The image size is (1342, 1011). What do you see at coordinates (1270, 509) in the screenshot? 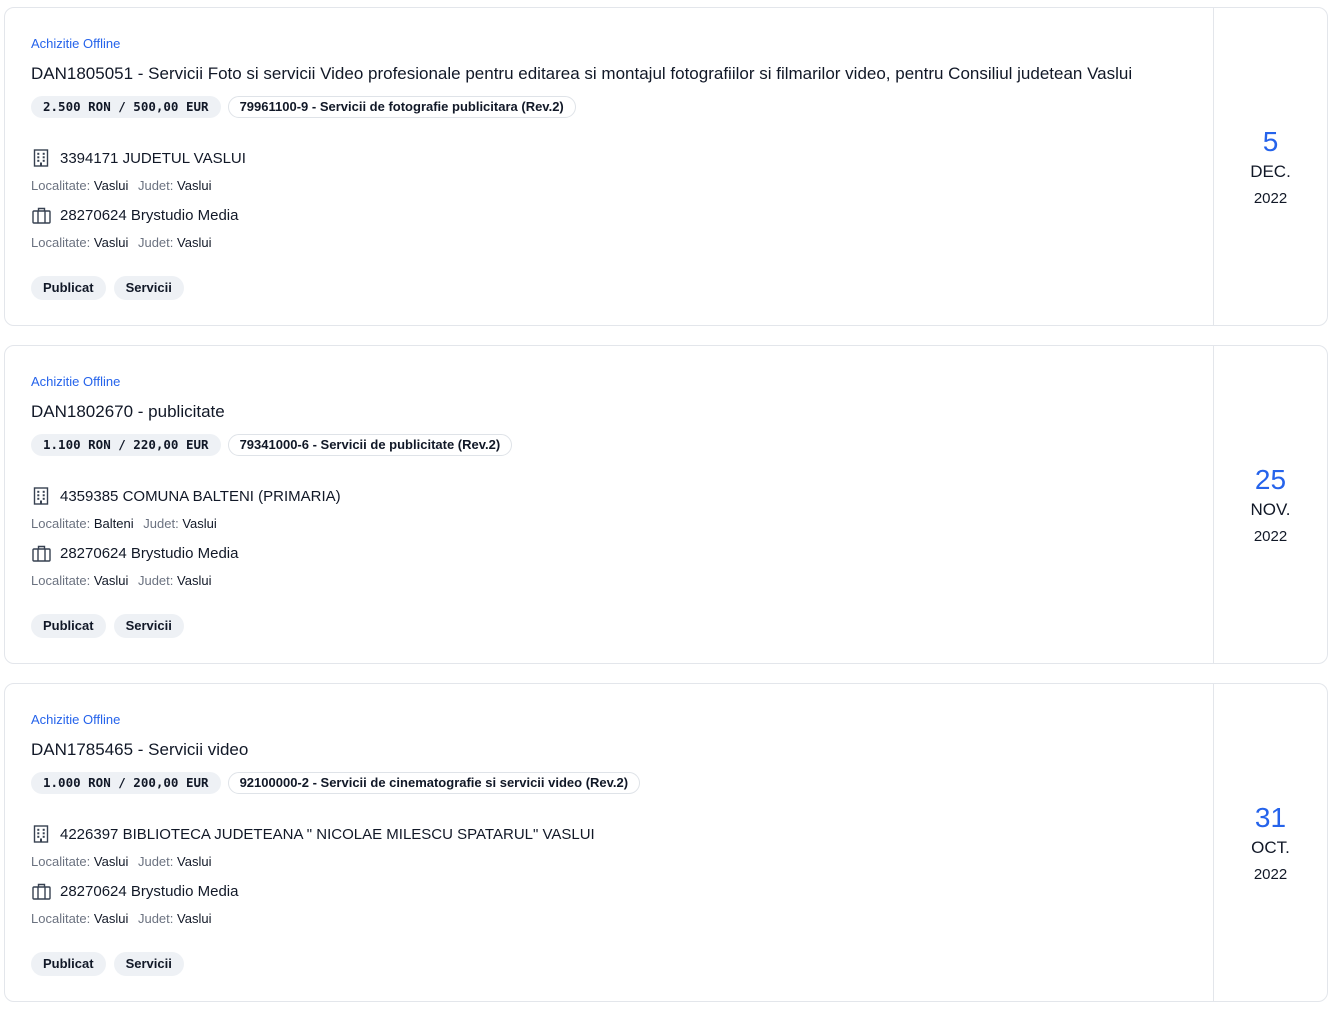
I see `date-month: NOV.` at bounding box center [1270, 509].